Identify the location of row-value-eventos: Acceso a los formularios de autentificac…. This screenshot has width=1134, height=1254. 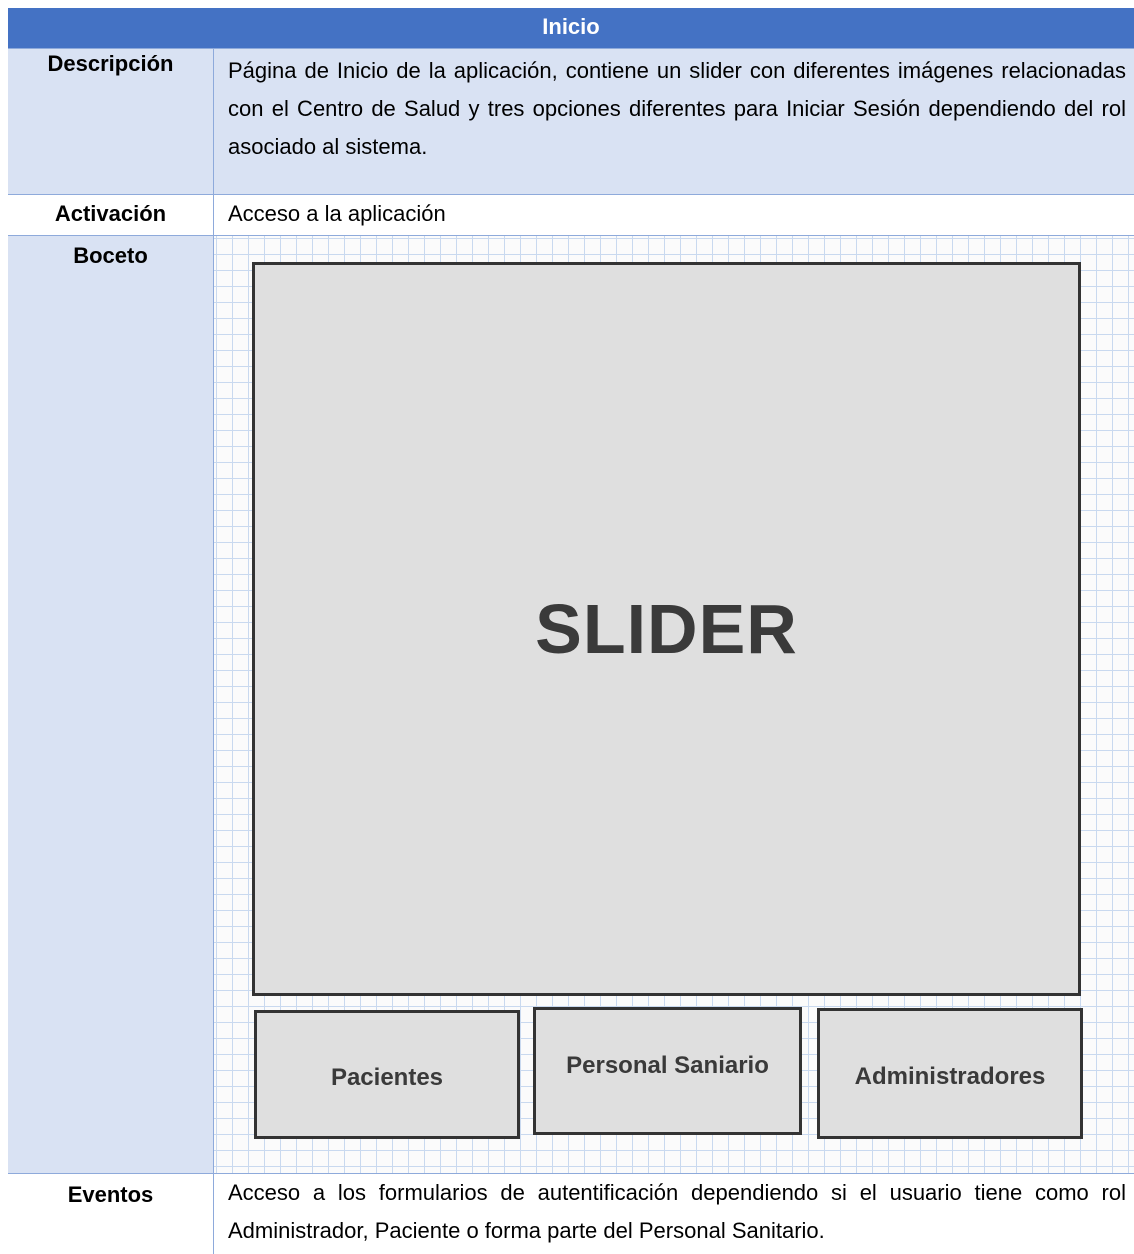
(677, 1211).